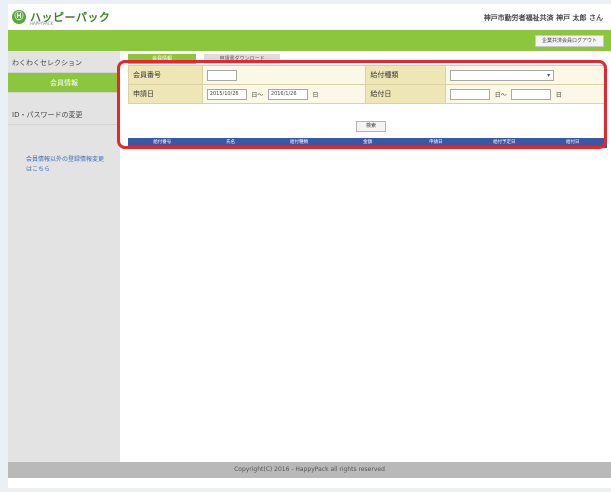  What do you see at coordinates (64, 83) in the screenshot?
I see `sidebar-item-member-info: 会員情報` at bounding box center [64, 83].